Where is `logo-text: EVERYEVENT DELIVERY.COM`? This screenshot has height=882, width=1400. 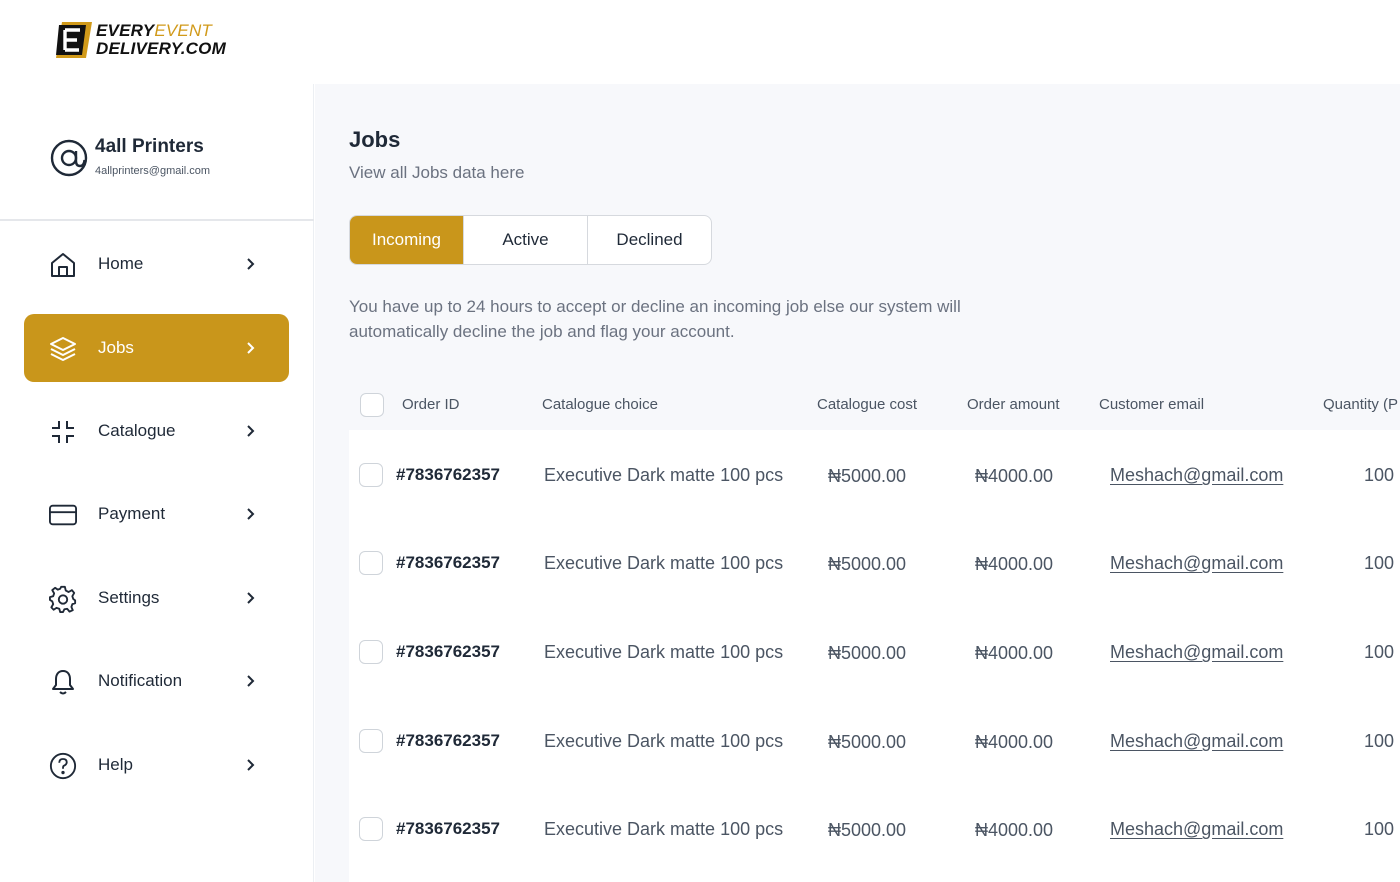
logo-text: EVERYEVENT DELIVERY.COM is located at coordinates (161, 40).